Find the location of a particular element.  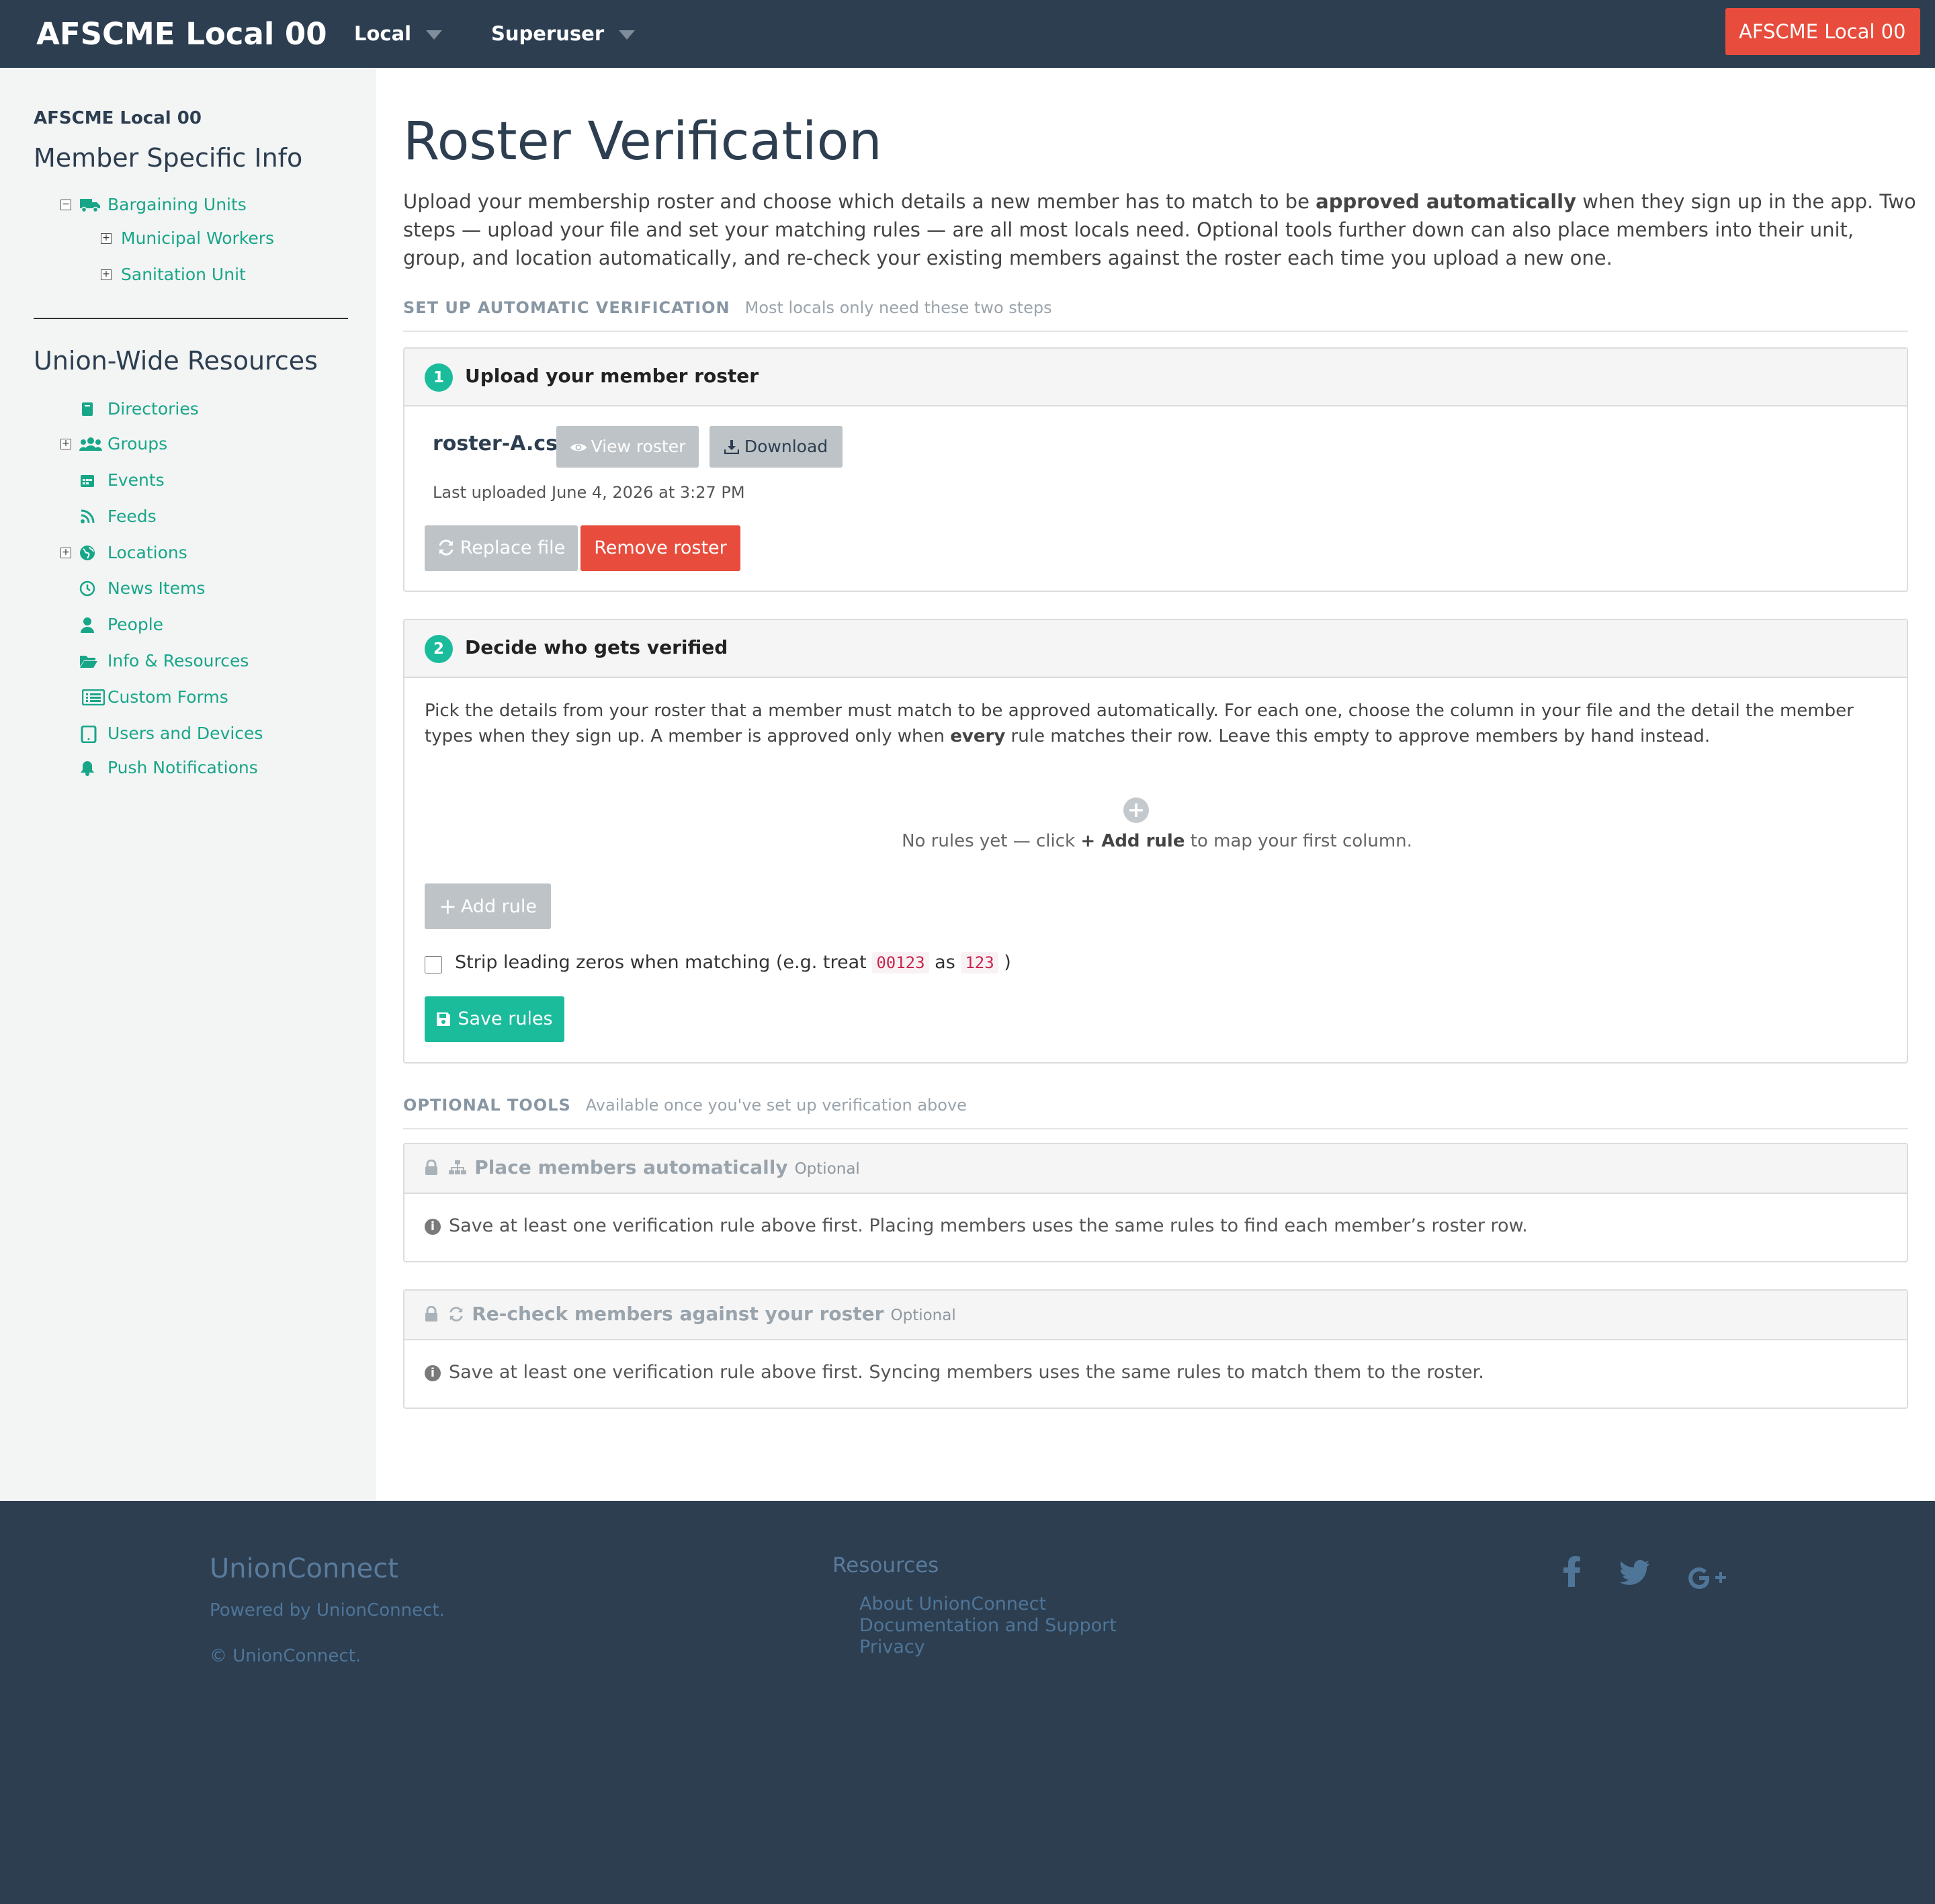

sidebar-item-events: Events is located at coordinates (136, 480).